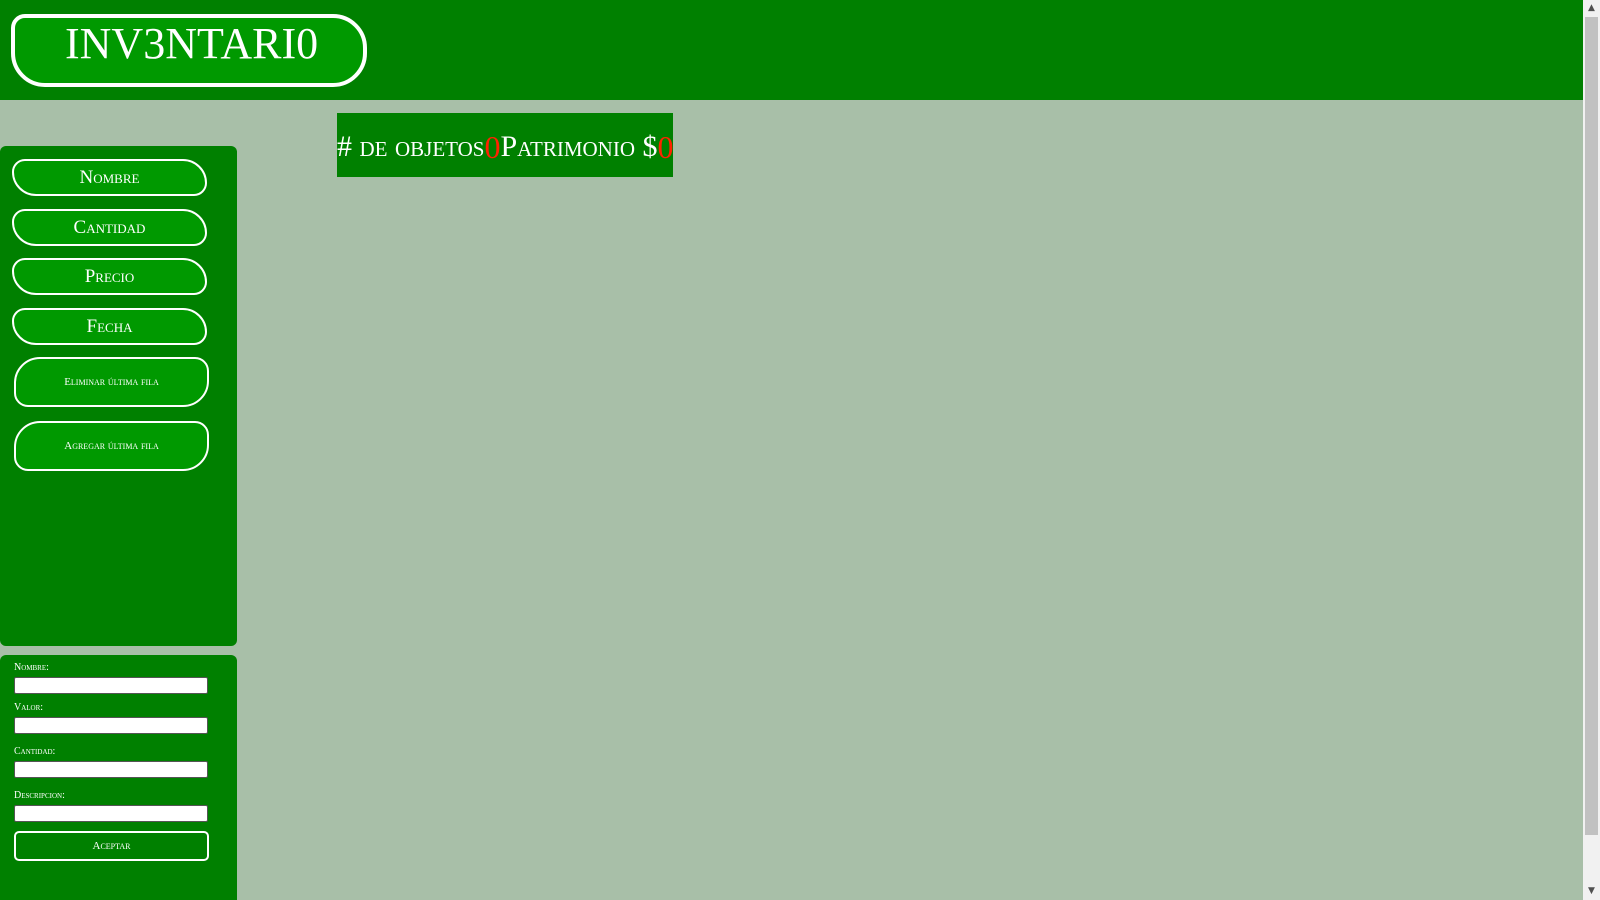 The image size is (1600, 900). I want to click on app-logo: INV3NTARI0, so click(189, 50).